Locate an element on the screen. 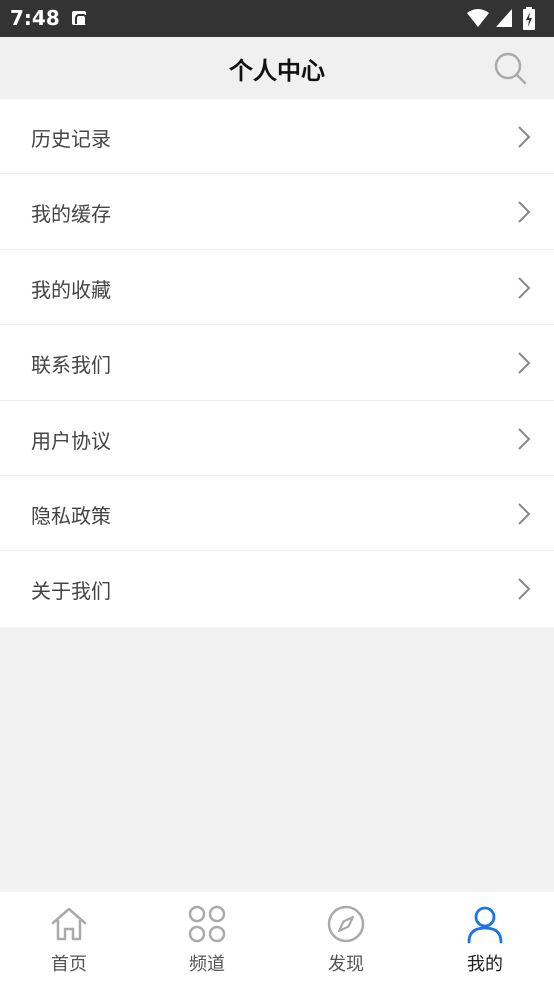 The image size is (554, 985). cell-signal-icon is located at coordinates (504, 18).